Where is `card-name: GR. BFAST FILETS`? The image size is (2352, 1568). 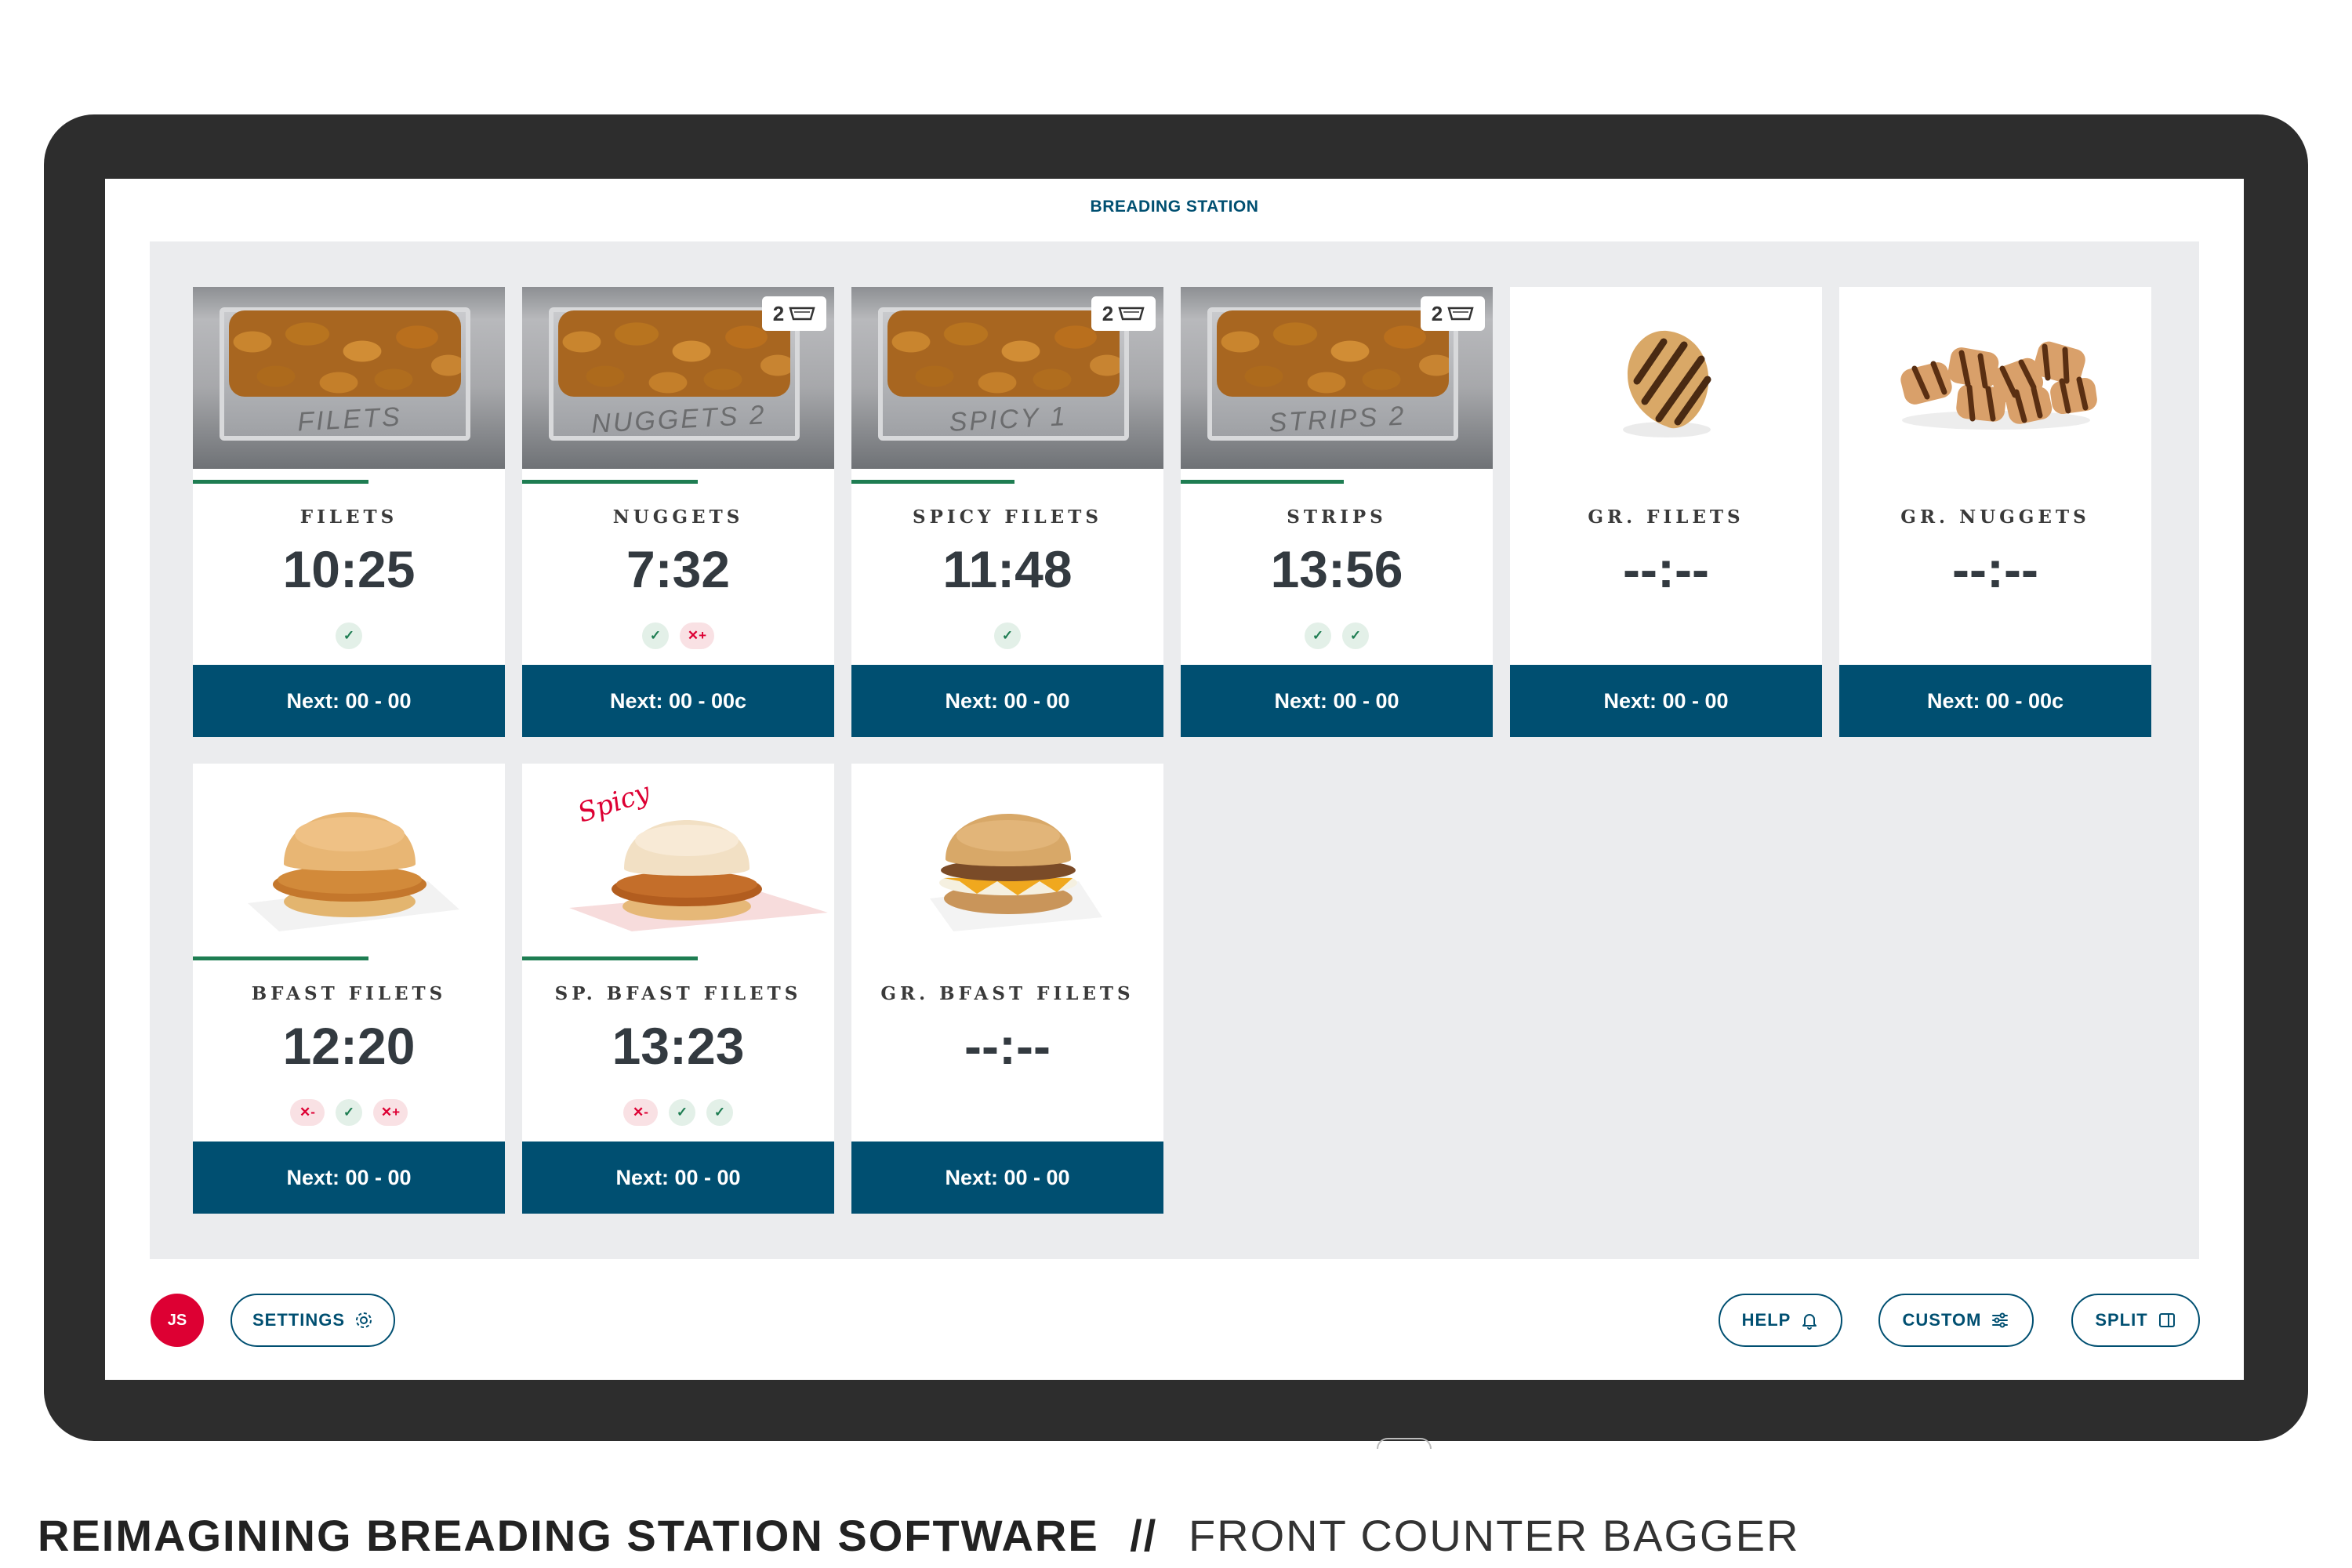 card-name: GR. BFAST FILETS is located at coordinates (1007, 993).